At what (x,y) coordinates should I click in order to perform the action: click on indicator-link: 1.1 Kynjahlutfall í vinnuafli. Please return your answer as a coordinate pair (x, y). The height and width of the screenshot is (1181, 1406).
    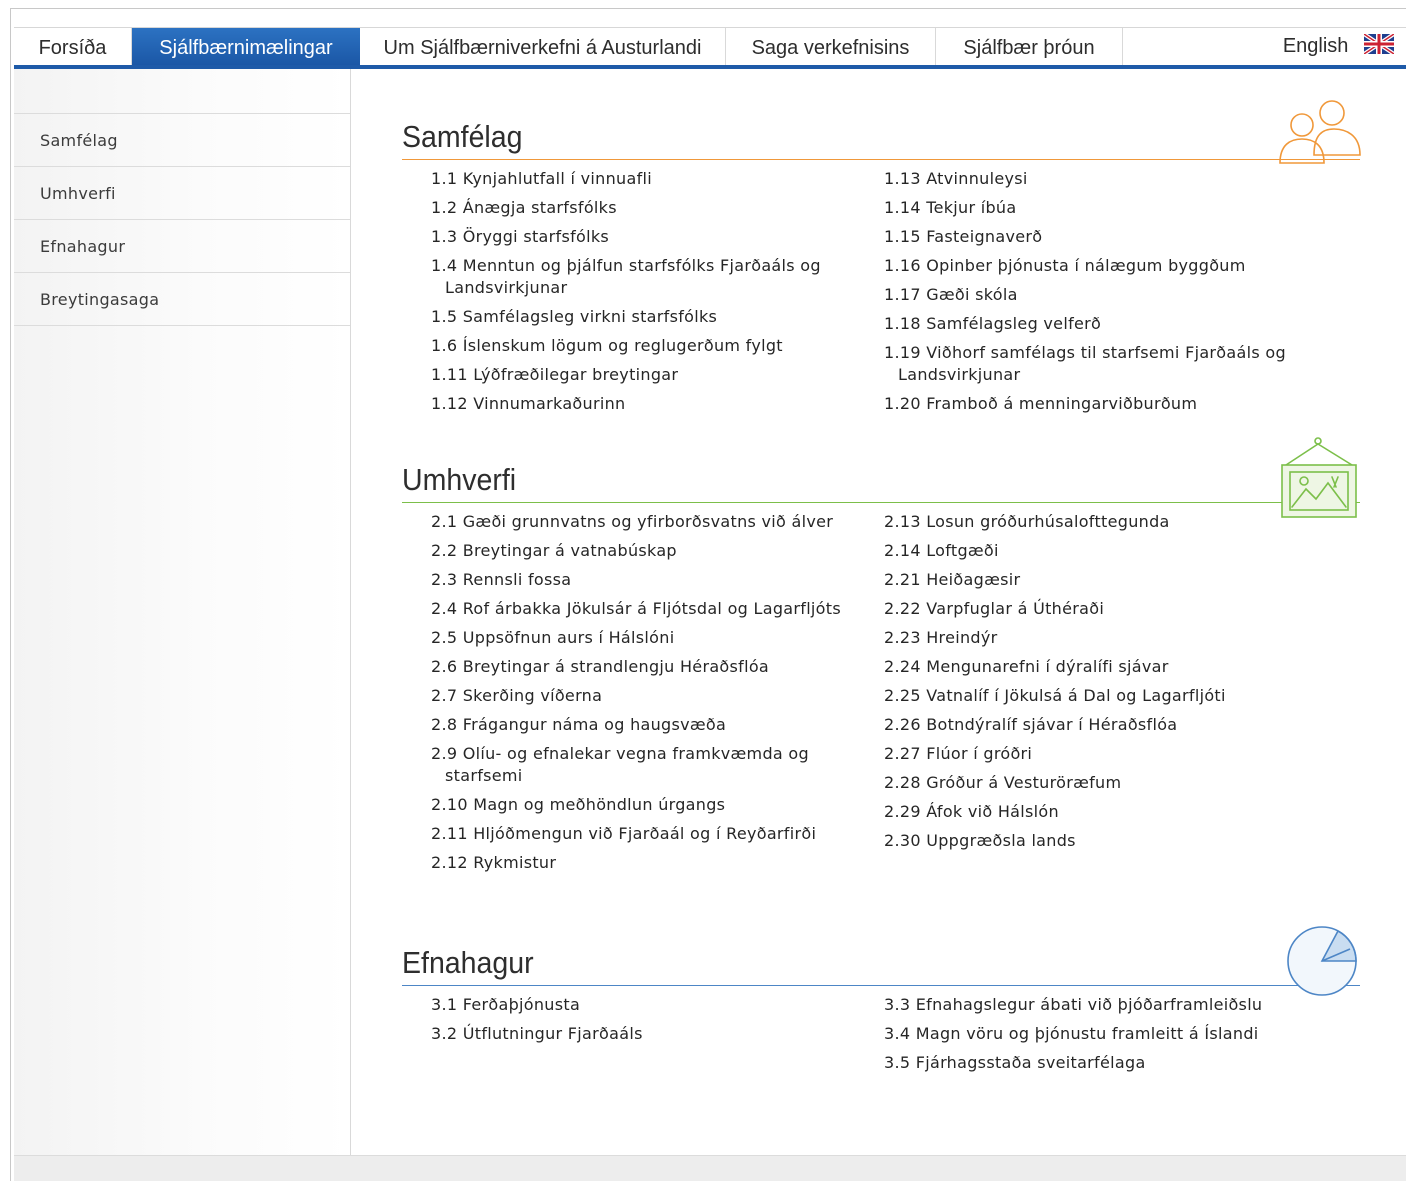
    Looking at the image, I should click on (629, 179).